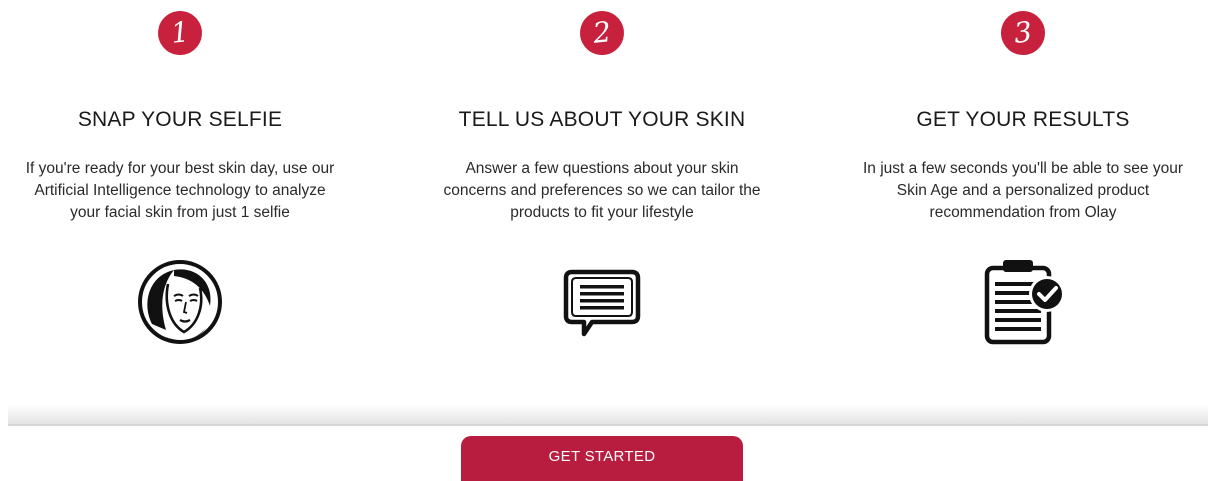 The width and height of the screenshot is (1208, 481). What do you see at coordinates (602, 458) in the screenshot?
I see `get-started-button: GET STARTED` at bounding box center [602, 458].